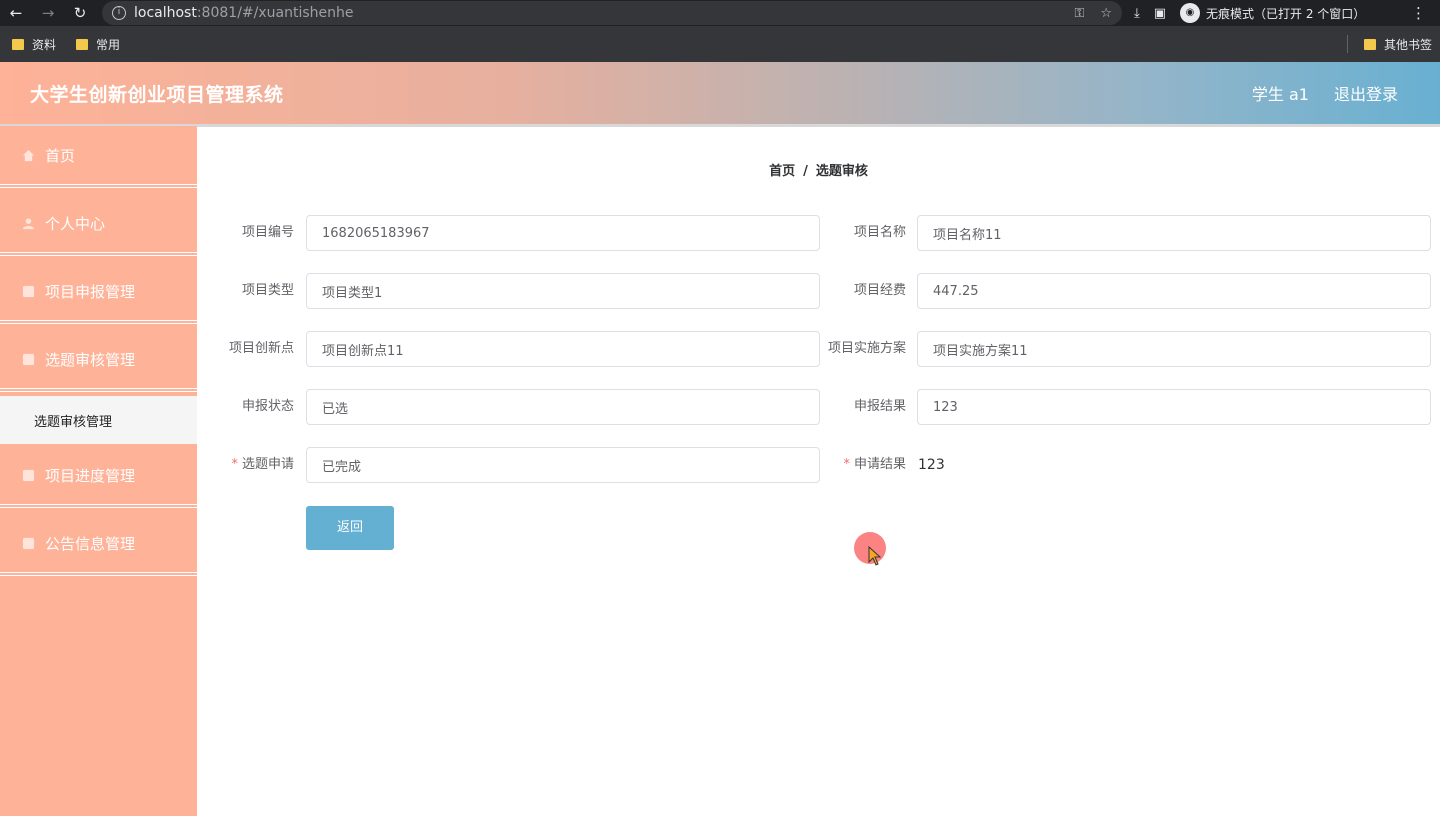 Image resolution: width=1440 pixels, height=816 pixels. I want to click on sidebar-item-notice: 公告信息管理, so click(98, 545).